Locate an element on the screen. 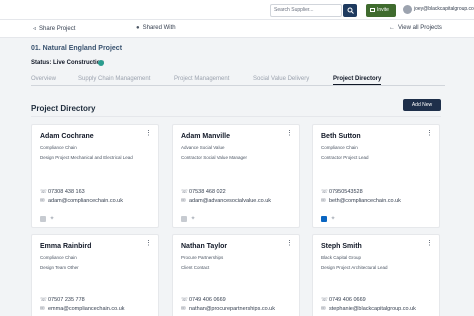 The height and width of the screenshot is (316, 474). search-button is located at coordinates (350, 10).